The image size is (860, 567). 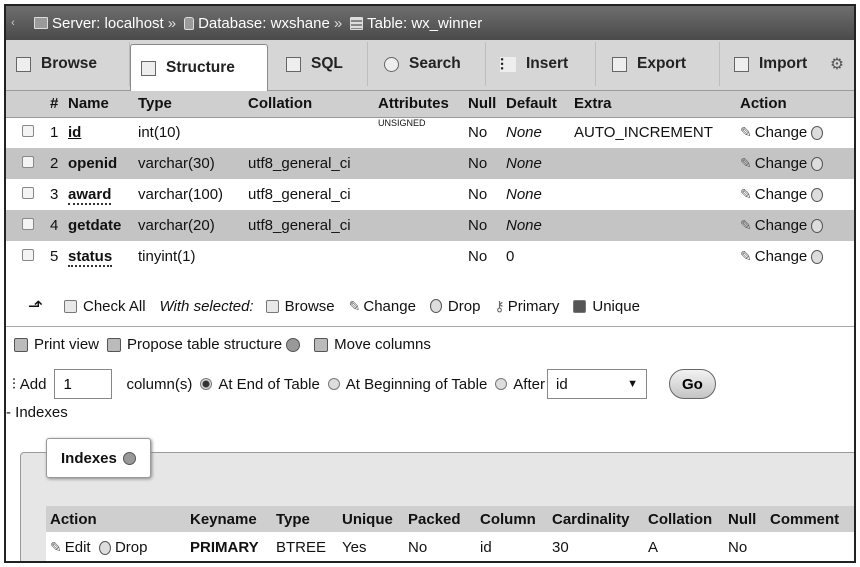 I want to click on move-columns-link: Move columns, so click(x=382, y=344).